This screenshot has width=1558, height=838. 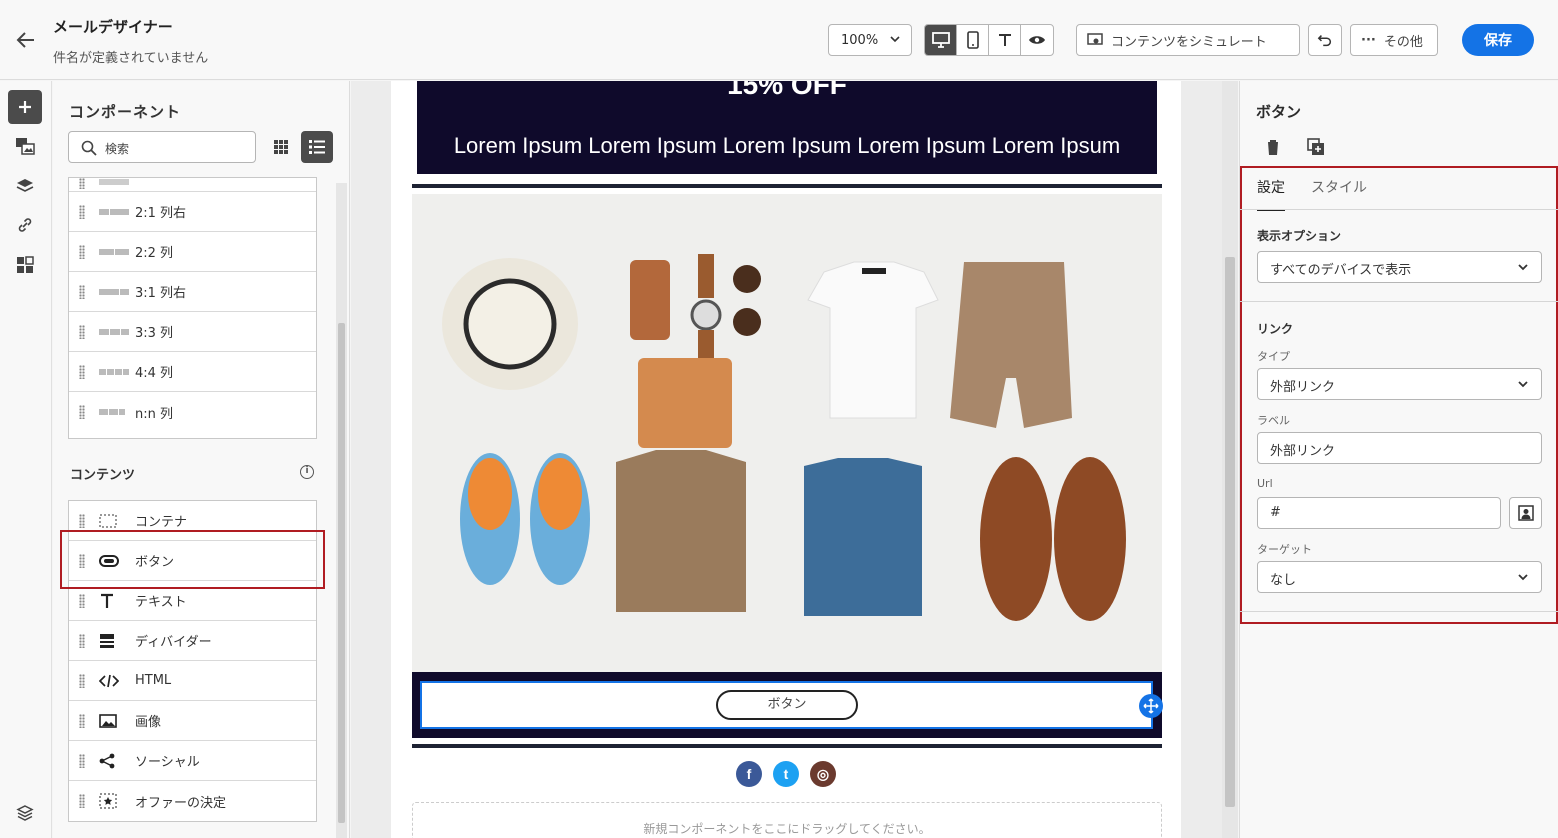 I want to click on structure-list: 2:1 列右 2:2 列 3:1 列右 3:3 列 4:4 列 n:n 列, so click(x=192, y=308).